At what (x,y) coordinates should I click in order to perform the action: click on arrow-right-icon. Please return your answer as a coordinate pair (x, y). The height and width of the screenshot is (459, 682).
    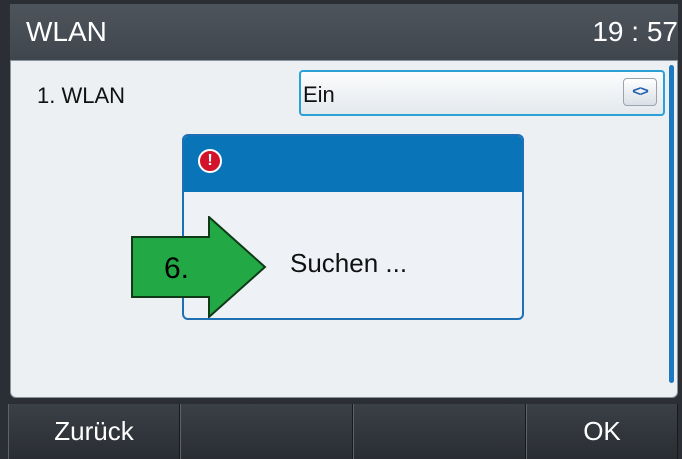
    Looking at the image, I should click on (199, 267).